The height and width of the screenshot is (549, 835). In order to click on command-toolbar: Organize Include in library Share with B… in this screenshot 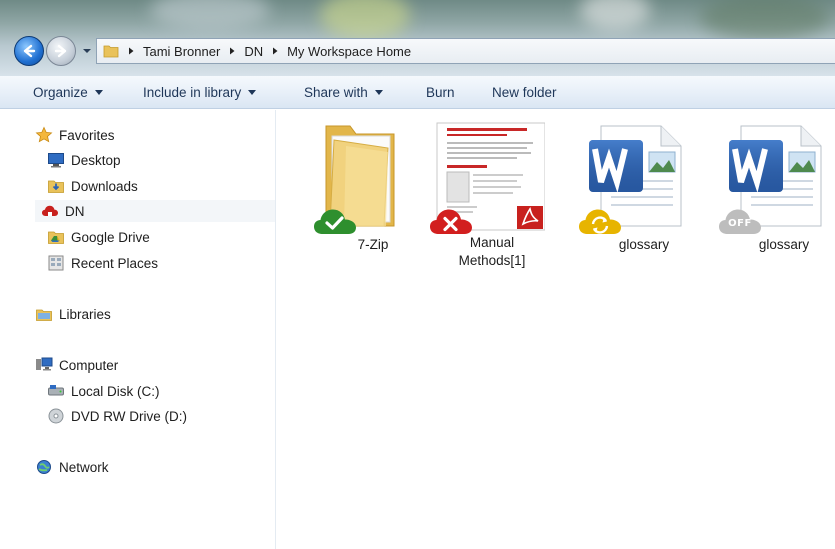, I will do `click(417, 92)`.